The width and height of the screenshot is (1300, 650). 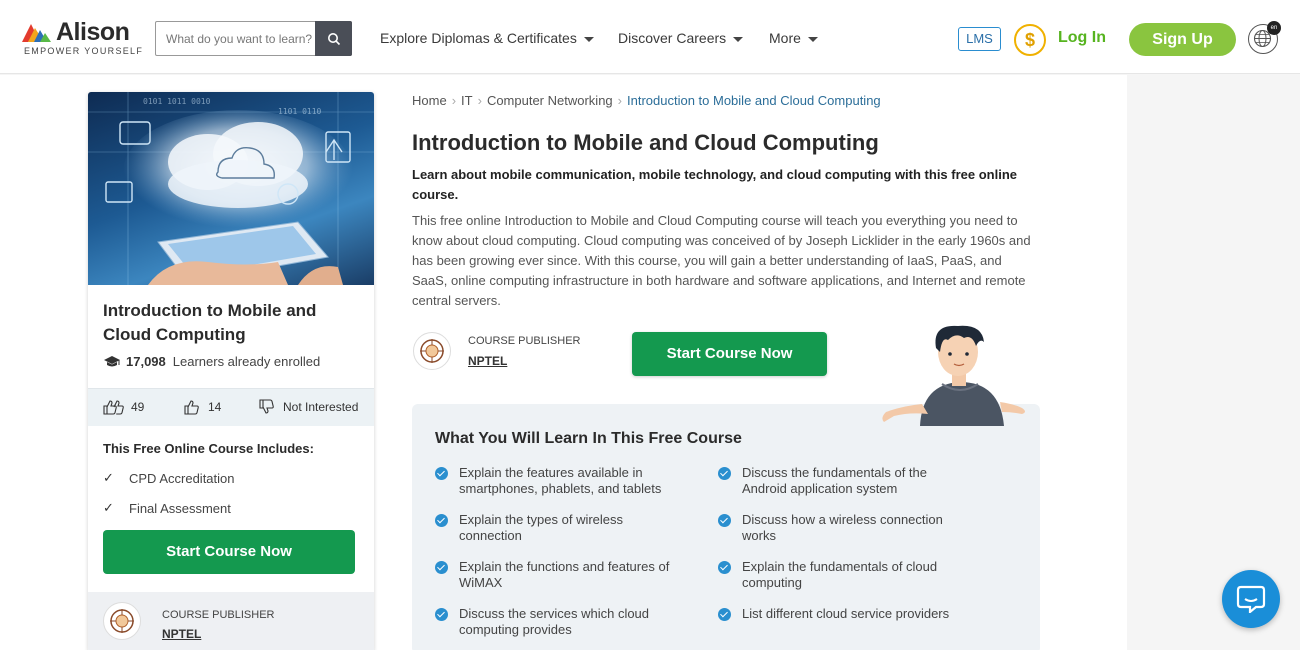 What do you see at coordinates (36, 33) in the screenshot?
I see `alison-logo-icon` at bounding box center [36, 33].